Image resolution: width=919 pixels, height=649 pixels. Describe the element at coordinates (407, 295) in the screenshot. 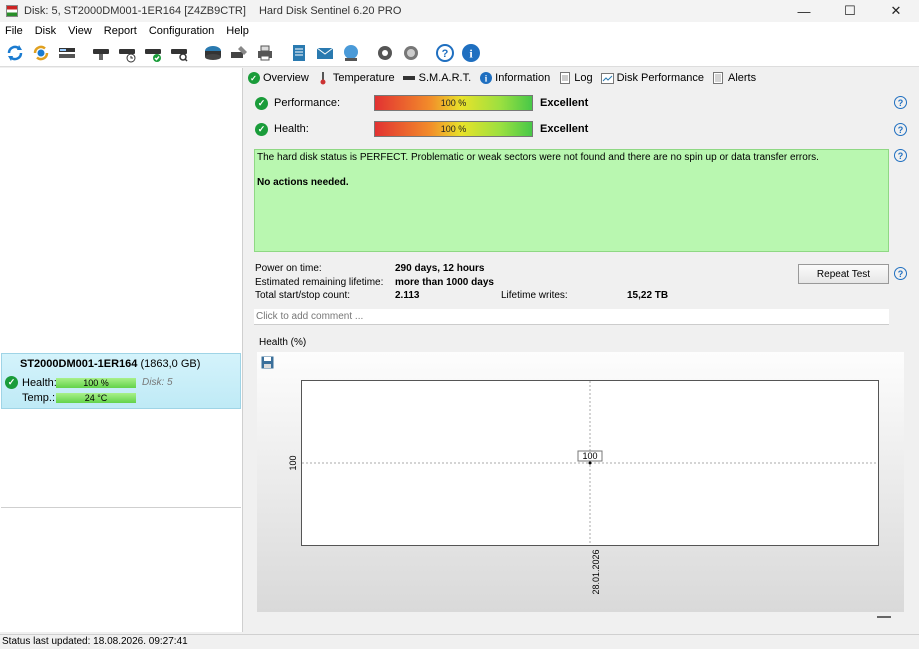

I see `startstop-value: 2.113` at that location.